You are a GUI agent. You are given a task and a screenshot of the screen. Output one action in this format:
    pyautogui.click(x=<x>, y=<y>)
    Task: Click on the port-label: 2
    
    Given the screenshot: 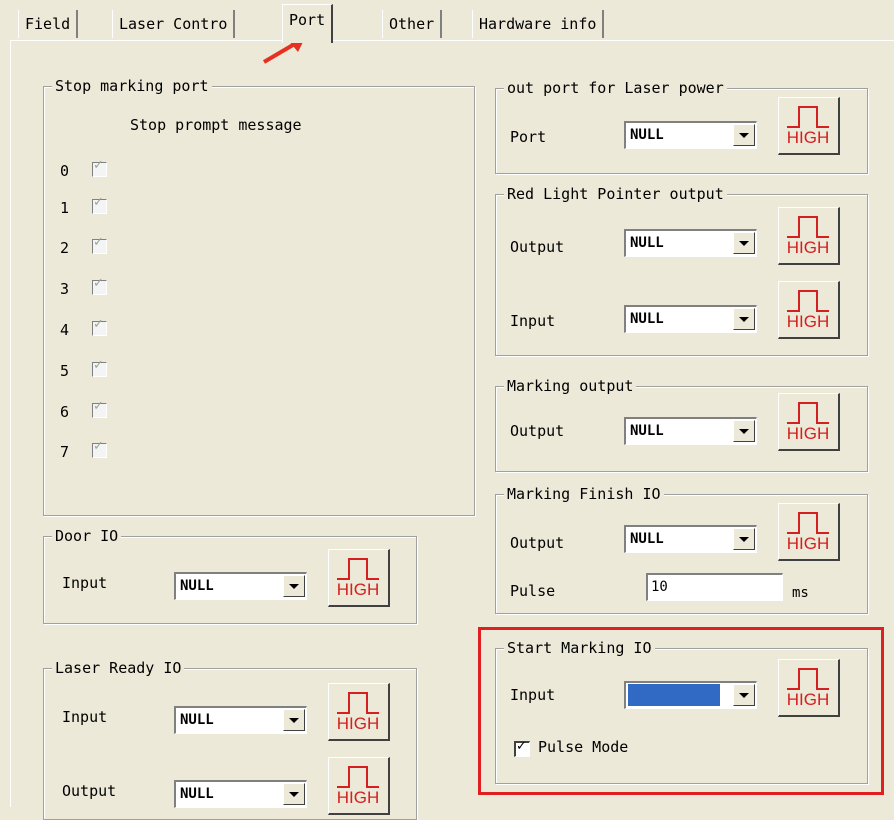 What is the action you would take?
    pyautogui.click(x=65, y=248)
    